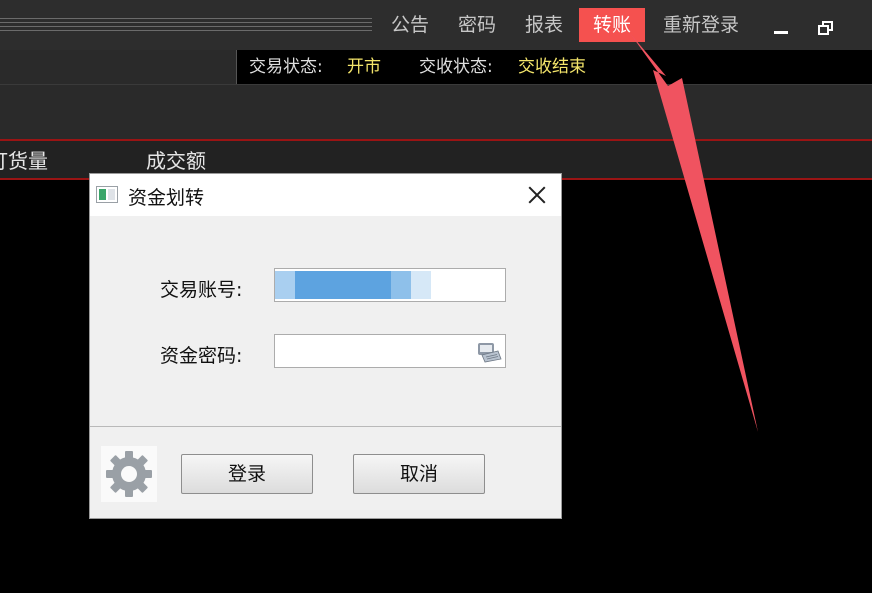 Image resolution: width=872 pixels, height=593 pixels. What do you see at coordinates (489, 351) in the screenshot?
I see `keyboard-icon` at bounding box center [489, 351].